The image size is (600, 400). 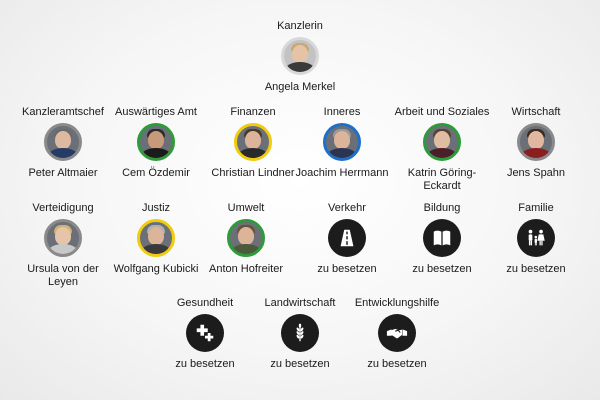 I want to click on person-name: Katrin Göring-Eckardt, so click(x=442, y=179).